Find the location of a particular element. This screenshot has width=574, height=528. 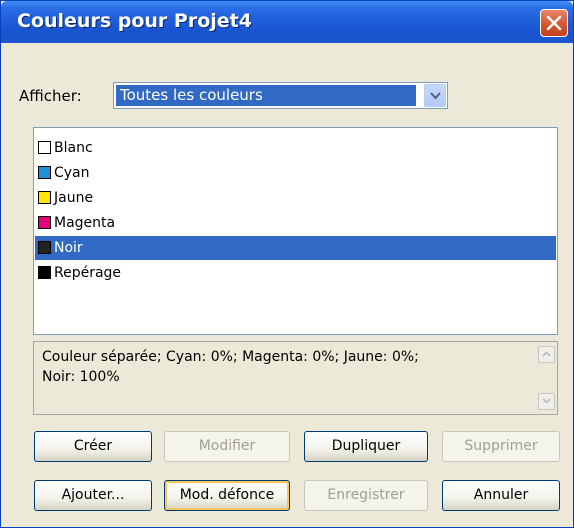

creer-label: Créer is located at coordinates (93, 446).